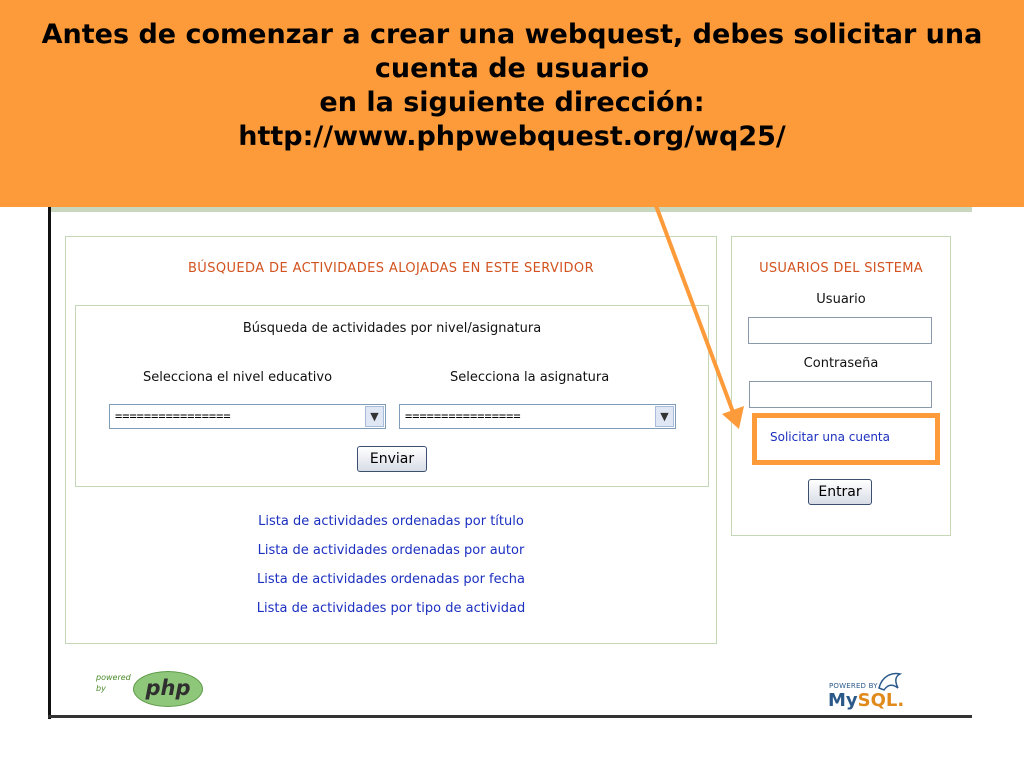 The width and height of the screenshot is (1024, 768). What do you see at coordinates (694, 307) in the screenshot?
I see `arrow-shaft` at bounding box center [694, 307].